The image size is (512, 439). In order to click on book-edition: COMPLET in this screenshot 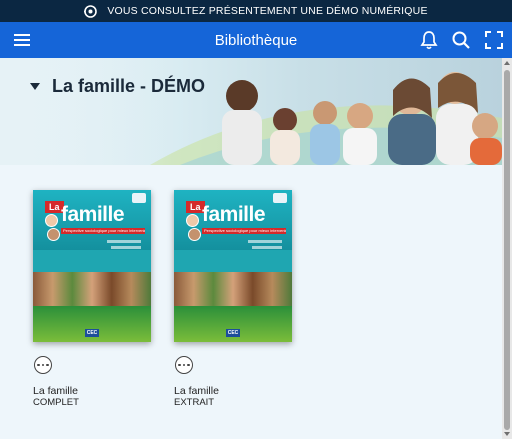, I will do `click(56, 402)`.